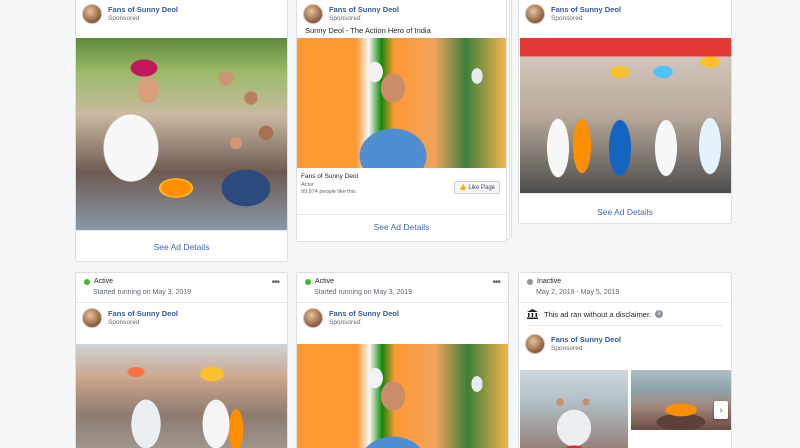 Image resolution: width=800 pixels, height=448 pixels. I want to click on ad-image-crowd-vehicle, so click(181, 396).